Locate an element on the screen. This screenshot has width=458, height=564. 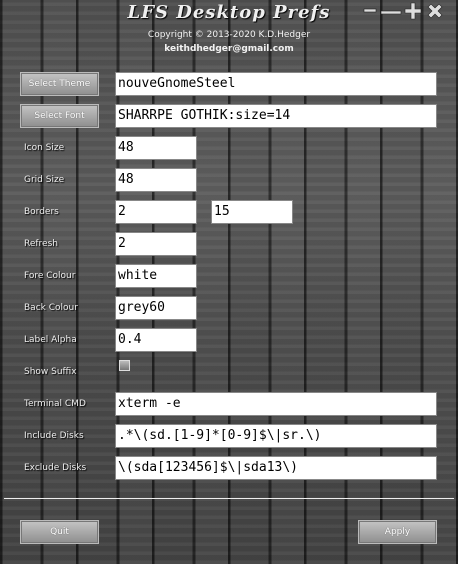
icon-size-field: 48 is located at coordinates (156, 148).